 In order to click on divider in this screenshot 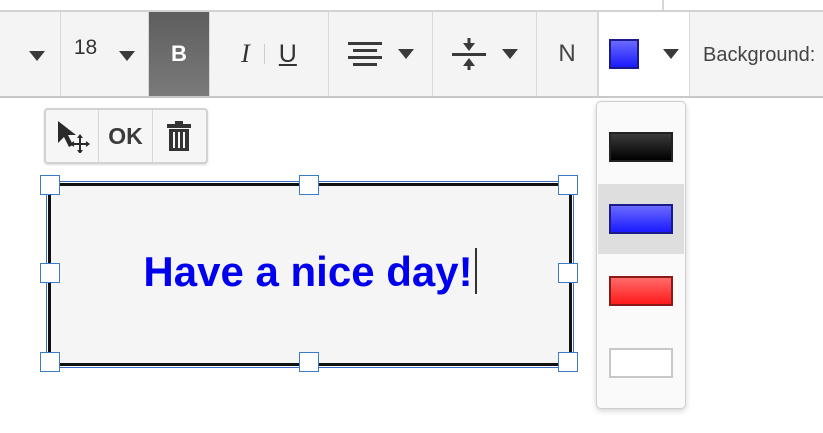, I will do `click(264, 54)`.